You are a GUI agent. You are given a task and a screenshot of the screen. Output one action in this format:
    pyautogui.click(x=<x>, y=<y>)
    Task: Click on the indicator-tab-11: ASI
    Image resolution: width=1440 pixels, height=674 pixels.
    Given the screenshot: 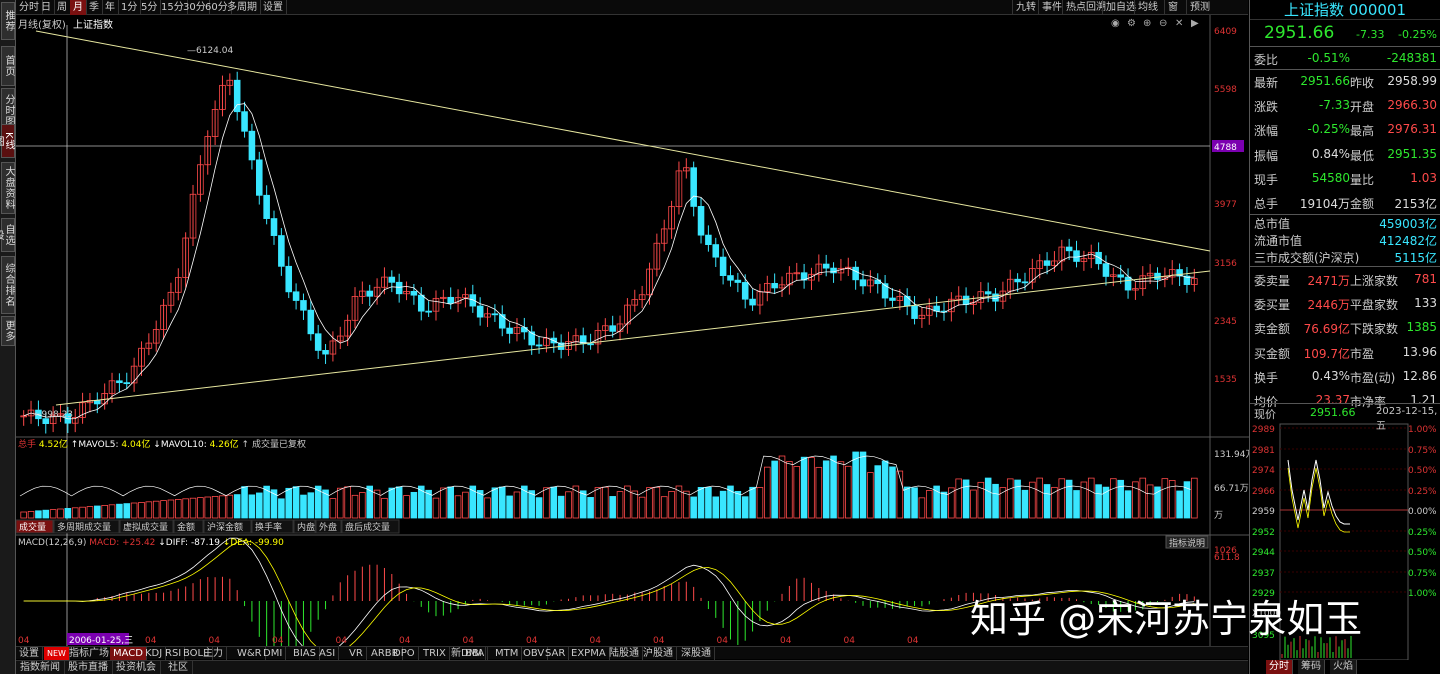 What is the action you would take?
    pyautogui.click(x=328, y=653)
    